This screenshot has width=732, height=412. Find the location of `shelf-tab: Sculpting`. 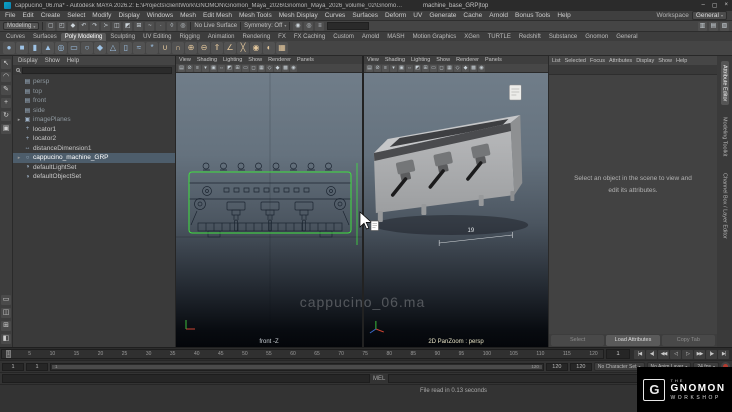

shelf-tab: Sculpting is located at coordinates (122, 37).